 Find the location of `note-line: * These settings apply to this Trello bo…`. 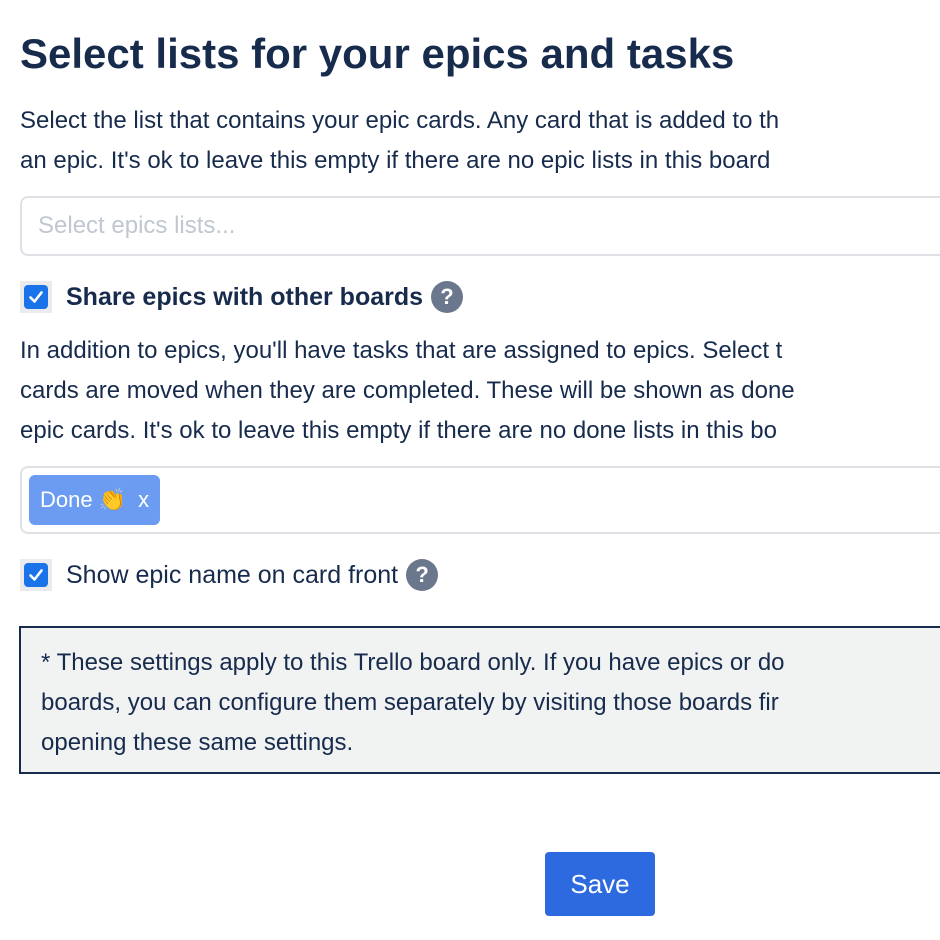

note-line: * These settings apply to this Trello bo… is located at coordinates (413, 662).